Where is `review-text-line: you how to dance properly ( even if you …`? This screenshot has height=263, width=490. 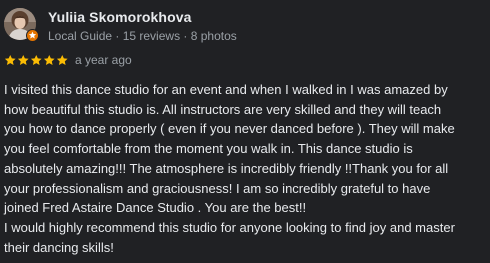
review-text-line: you how to dance properly ( even if you … is located at coordinates (229, 129).